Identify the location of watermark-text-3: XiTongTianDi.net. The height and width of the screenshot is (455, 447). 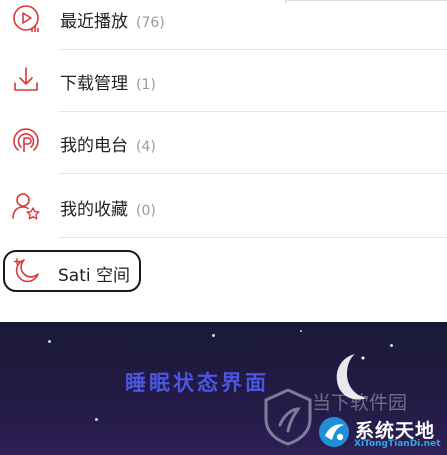
(397, 444).